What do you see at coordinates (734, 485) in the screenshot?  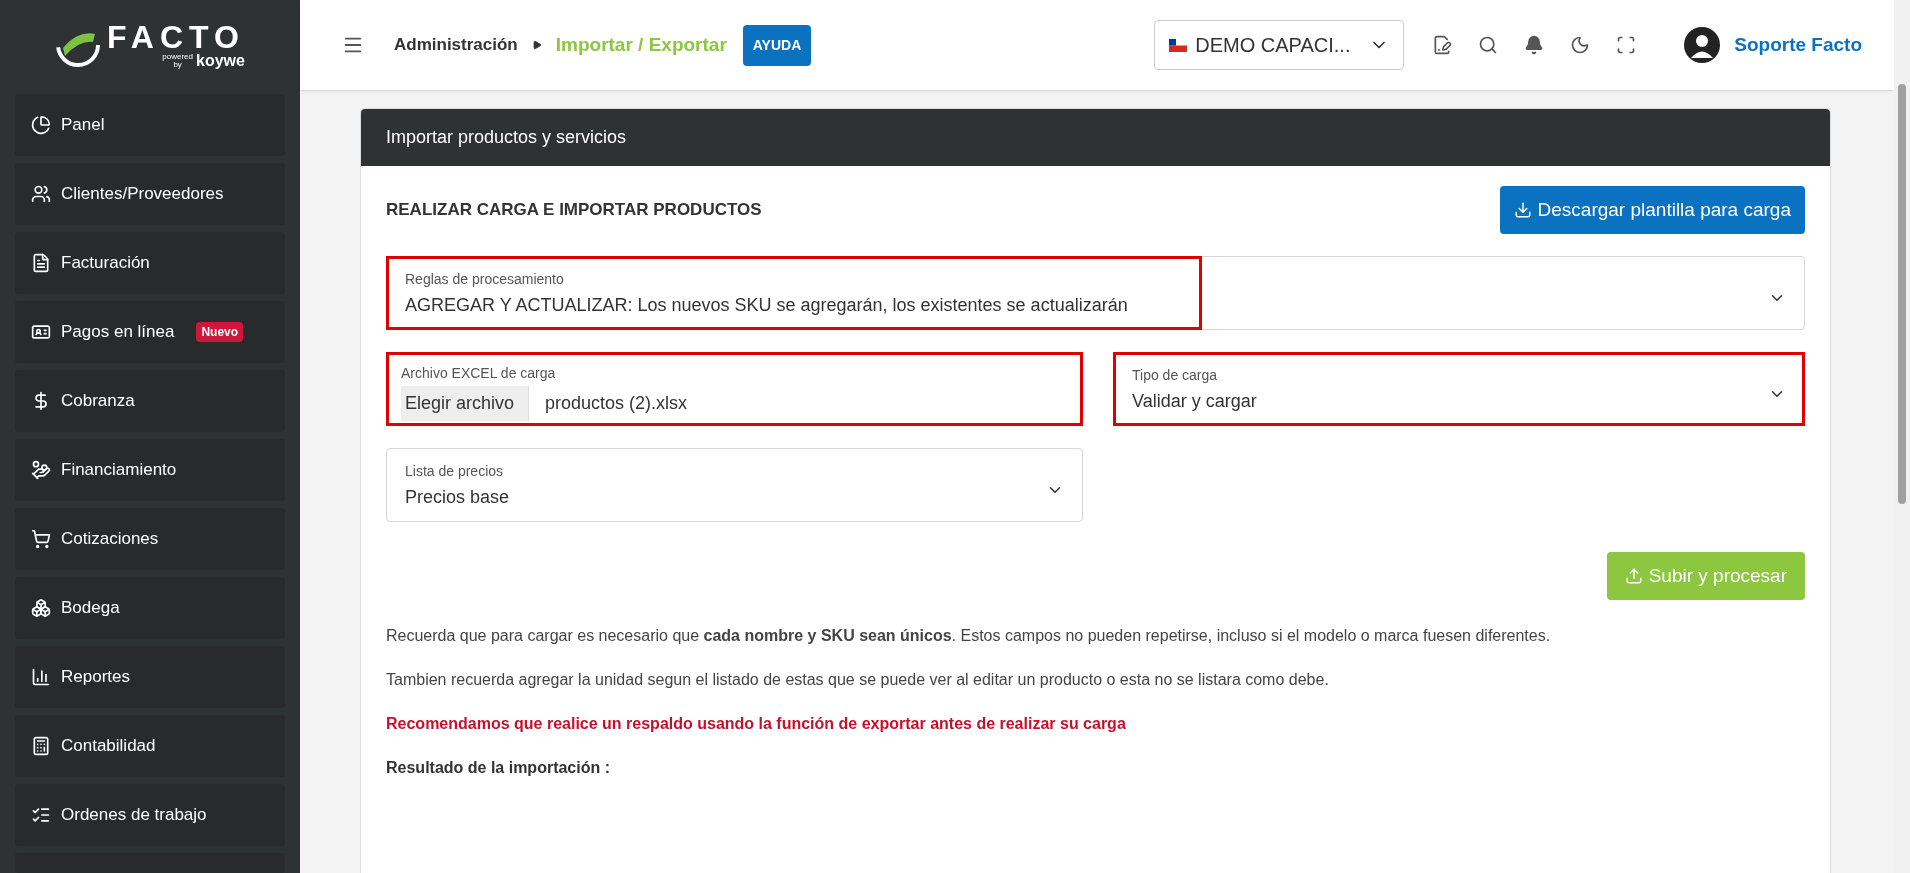 I see `select-field: Lista de precios Precios base` at bounding box center [734, 485].